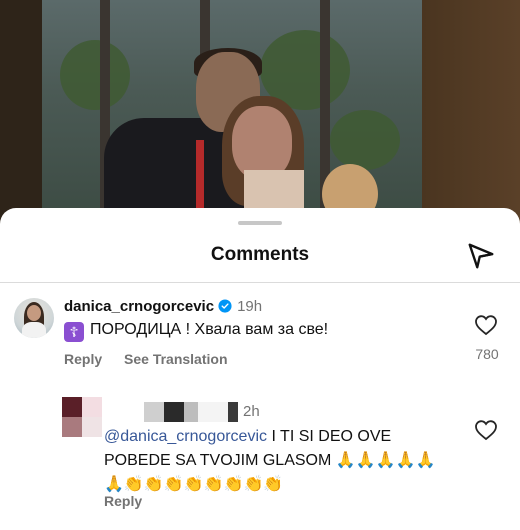 The height and width of the screenshot is (530, 520). I want to click on comment-username: danica_crnogorcevic, so click(139, 306).